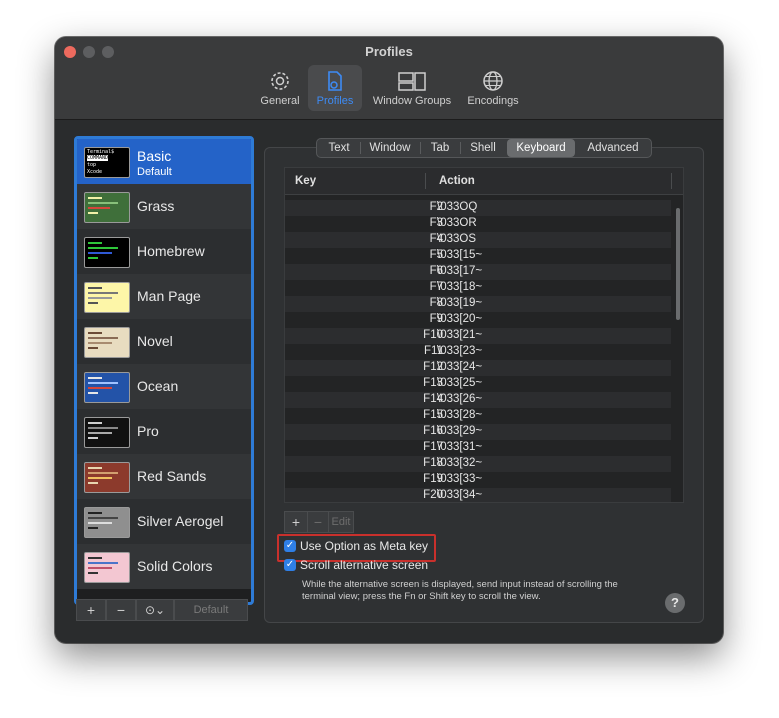 Image resolution: width=779 pixels, height=718 pixels. Describe the element at coordinates (389, 51) in the screenshot. I see `window-title: Profiles` at that location.